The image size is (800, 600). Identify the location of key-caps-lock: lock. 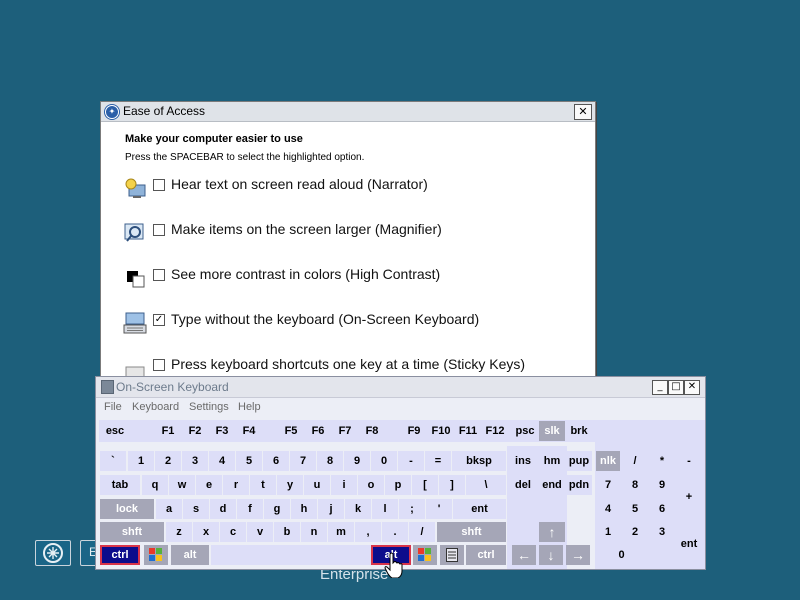
(127, 509).